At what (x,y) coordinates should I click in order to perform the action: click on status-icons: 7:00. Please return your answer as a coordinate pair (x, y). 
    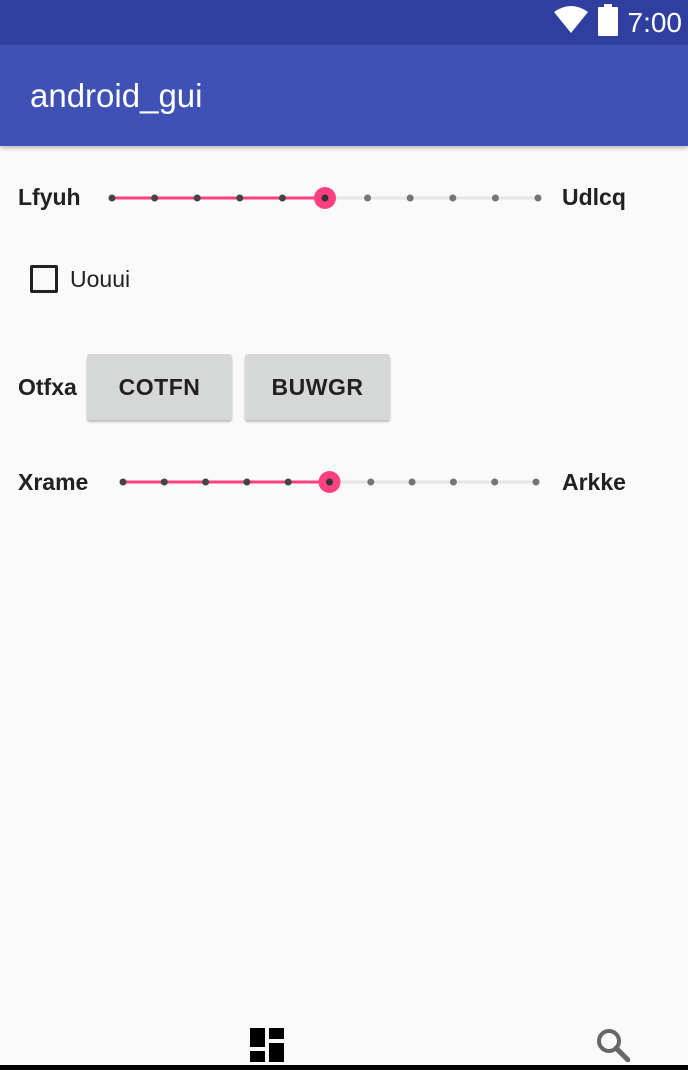
    Looking at the image, I should click on (618, 22).